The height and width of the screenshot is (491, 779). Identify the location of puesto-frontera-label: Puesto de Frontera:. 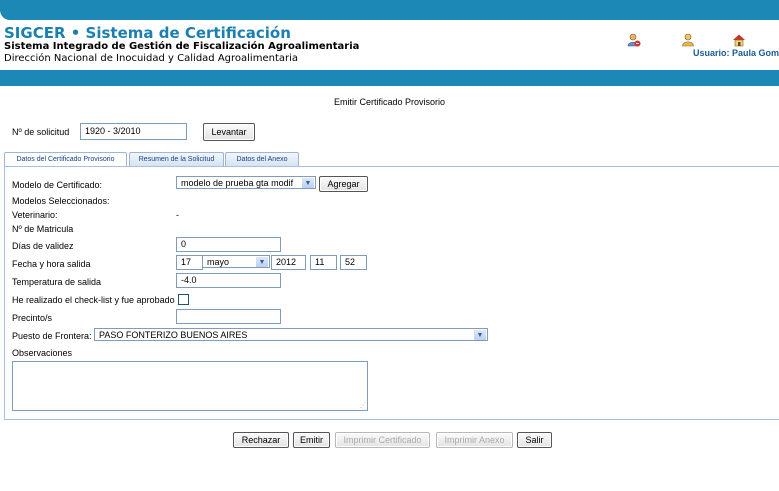
(52, 336).